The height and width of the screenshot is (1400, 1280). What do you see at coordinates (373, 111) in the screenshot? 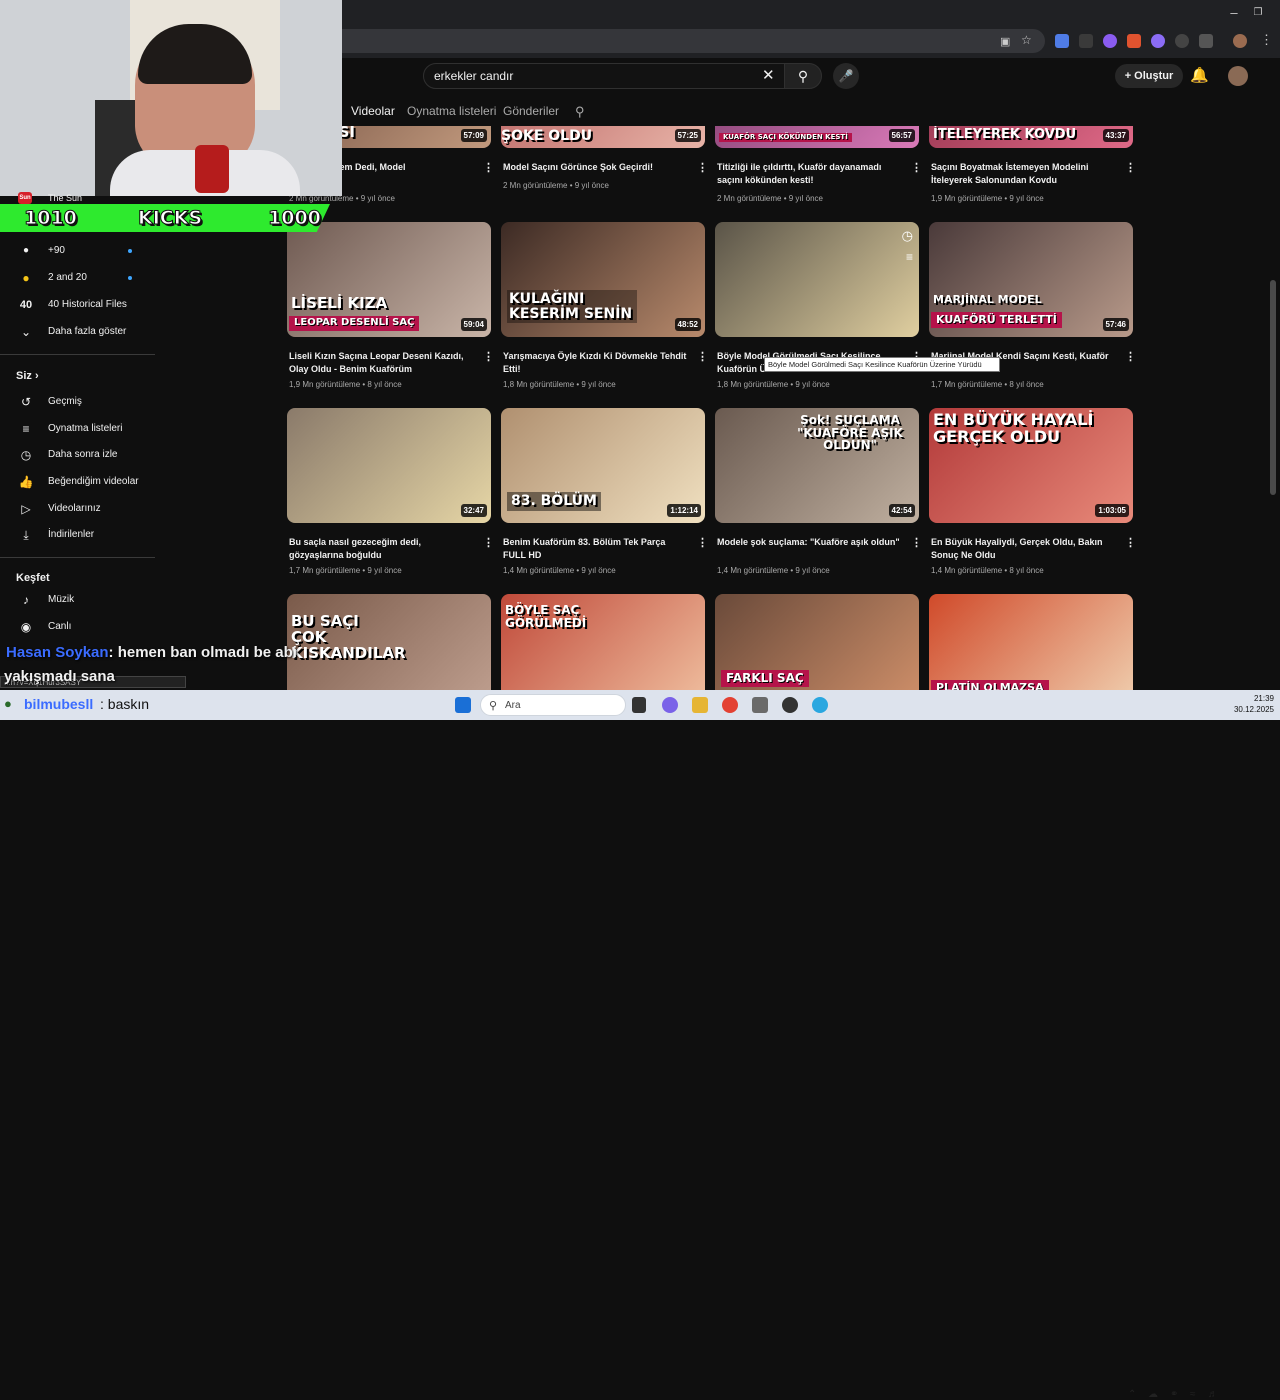
I see `tab-videos: Videolar` at bounding box center [373, 111].